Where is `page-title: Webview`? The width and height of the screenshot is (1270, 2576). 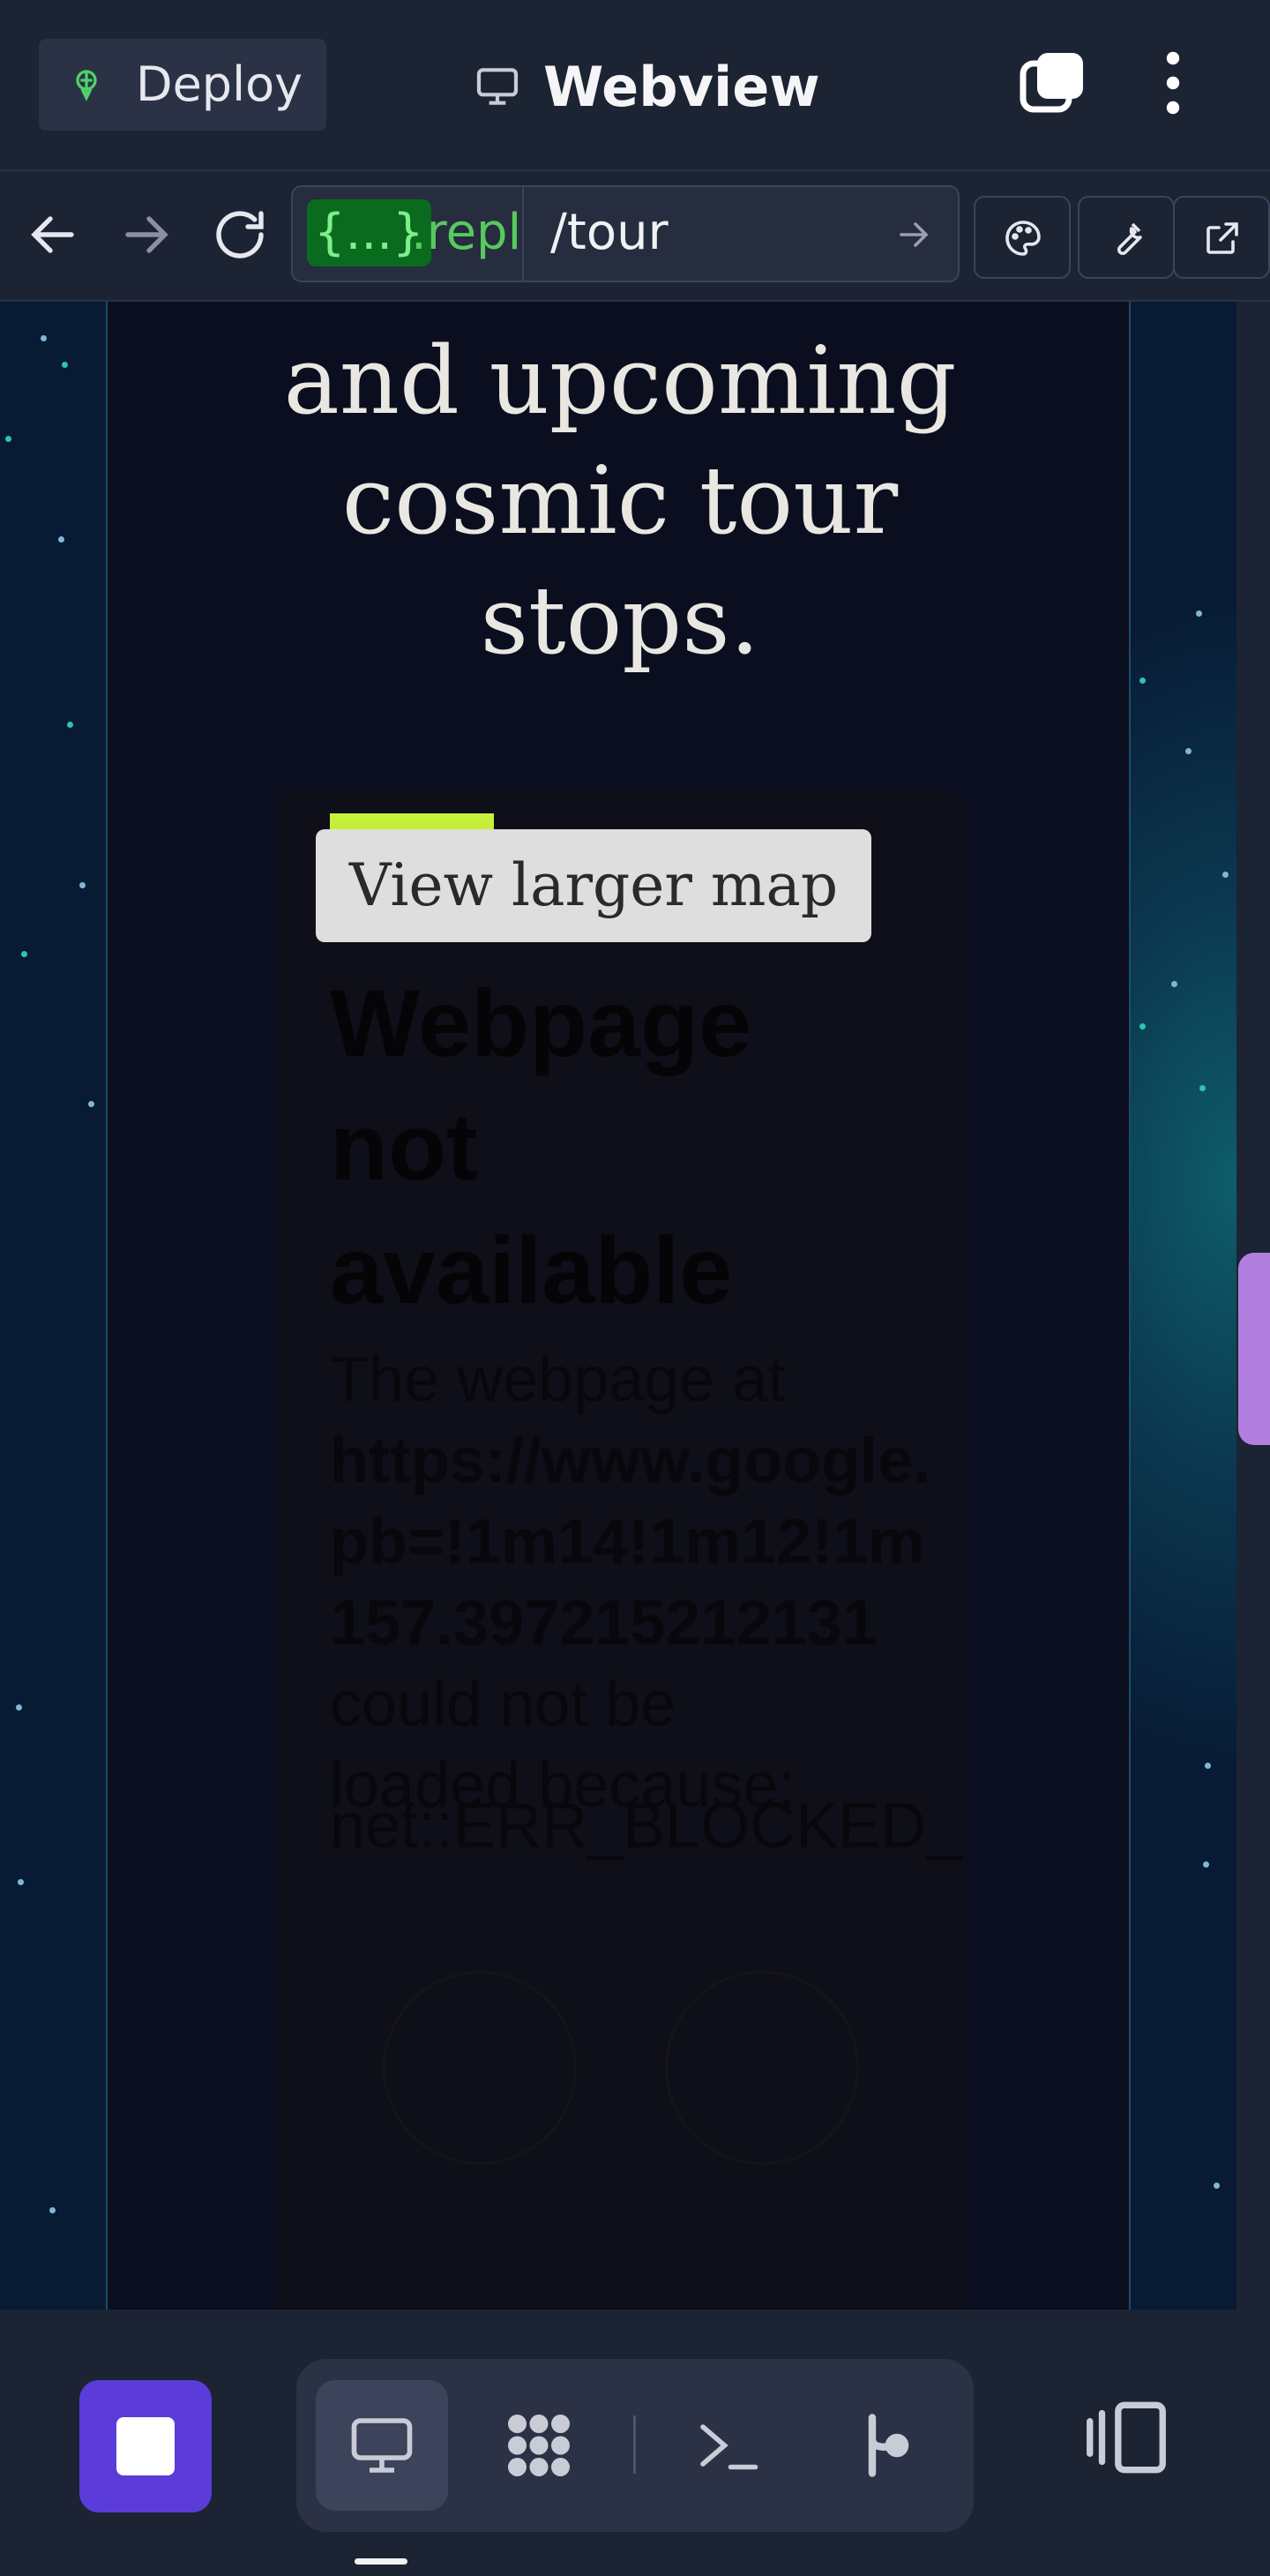
page-title: Webview is located at coordinates (646, 86).